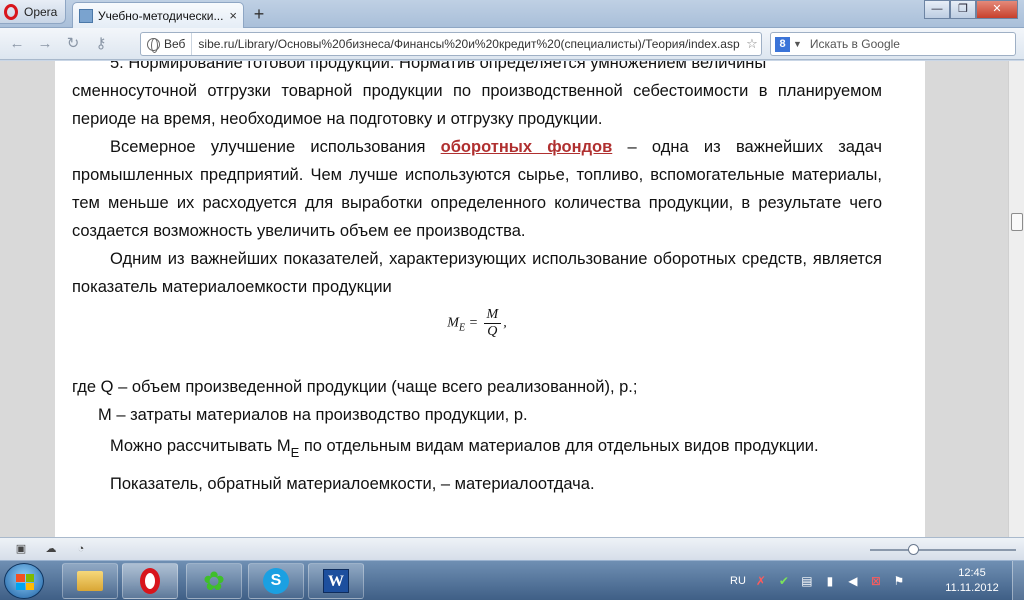  I want to click on formula-comma: ,, so click(505, 323).